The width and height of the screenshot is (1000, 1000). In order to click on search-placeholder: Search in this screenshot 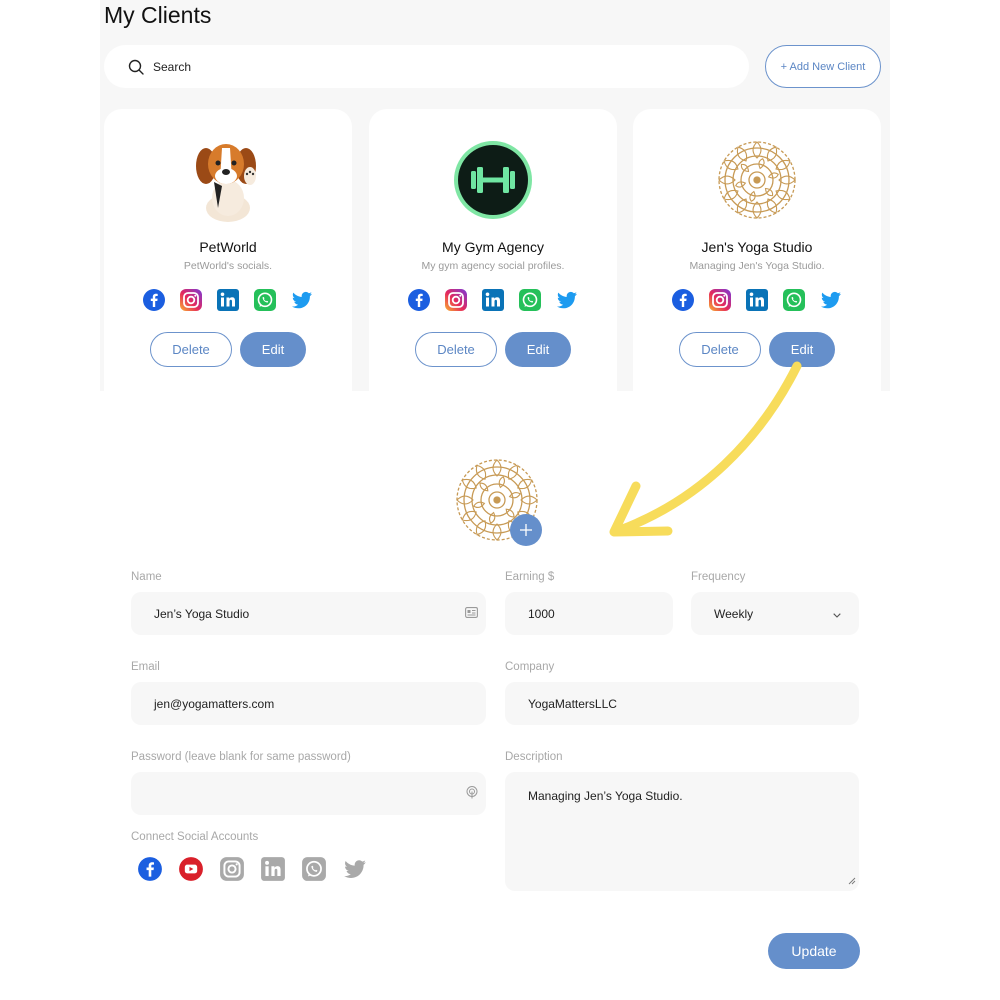, I will do `click(172, 66)`.